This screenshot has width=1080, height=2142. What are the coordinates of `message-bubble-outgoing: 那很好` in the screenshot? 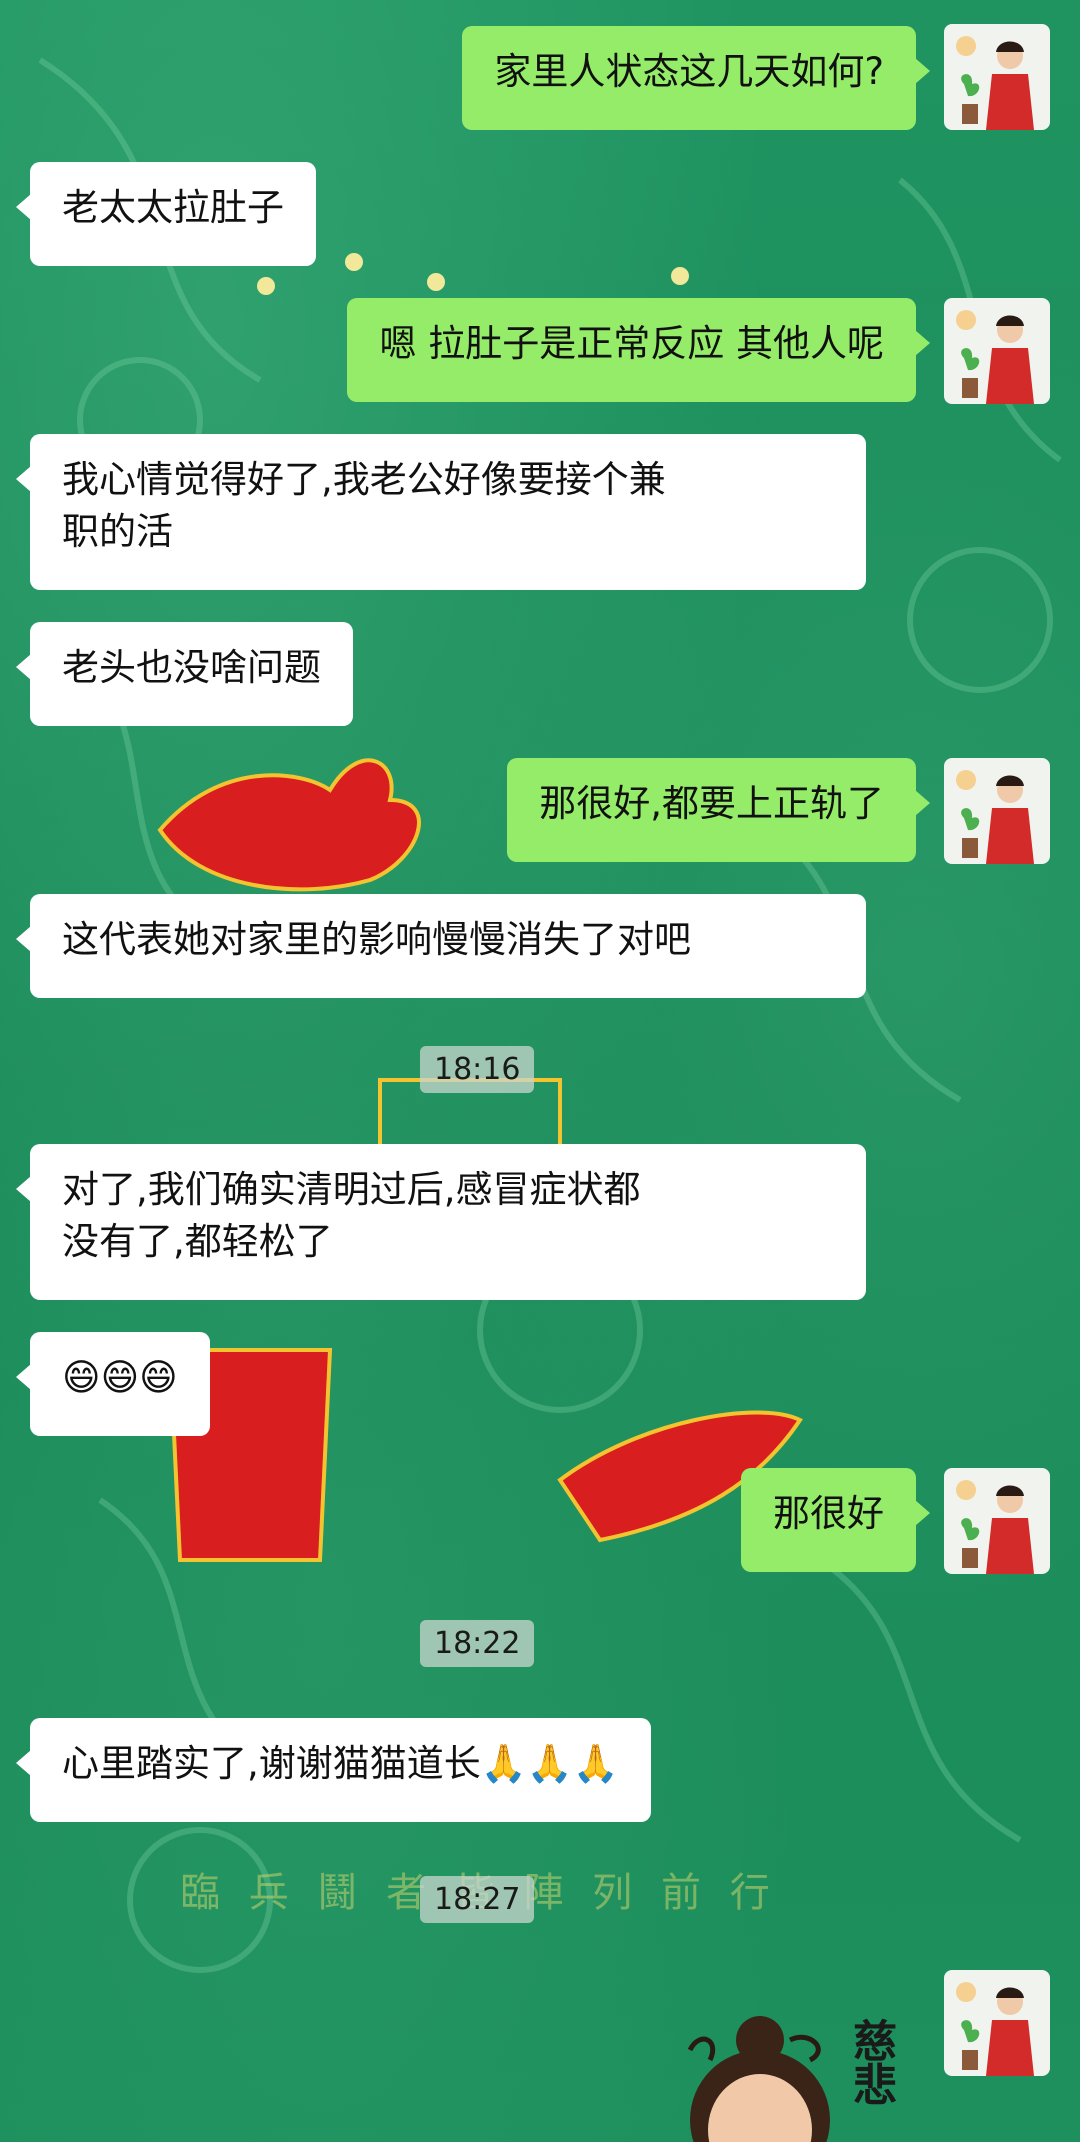 It's located at (835, 1520).